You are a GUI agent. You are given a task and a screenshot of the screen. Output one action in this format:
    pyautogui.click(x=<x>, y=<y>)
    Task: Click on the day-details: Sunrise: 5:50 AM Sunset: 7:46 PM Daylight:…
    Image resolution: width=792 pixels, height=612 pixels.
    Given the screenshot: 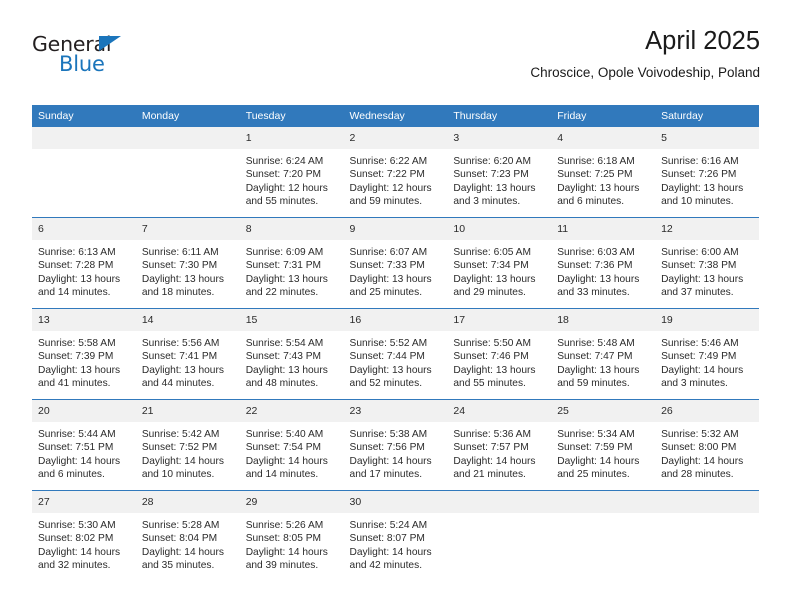 What is the action you would take?
    pyautogui.click(x=499, y=365)
    